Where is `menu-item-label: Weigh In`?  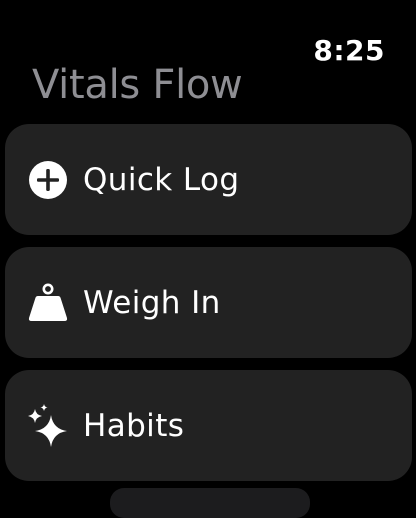
menu-item-label: Weigh In is located at coordinates (152, 302).